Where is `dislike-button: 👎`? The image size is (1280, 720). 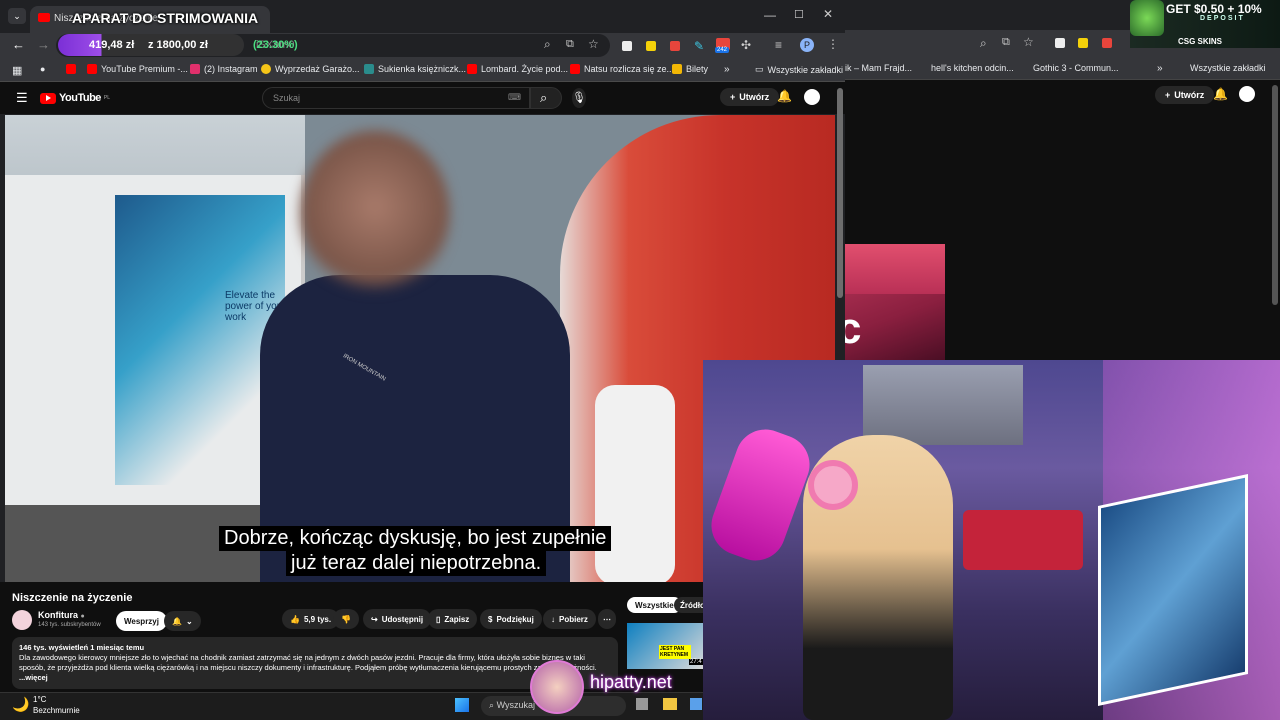
dislike-button: 👎 is located at coordinates (346, 619).